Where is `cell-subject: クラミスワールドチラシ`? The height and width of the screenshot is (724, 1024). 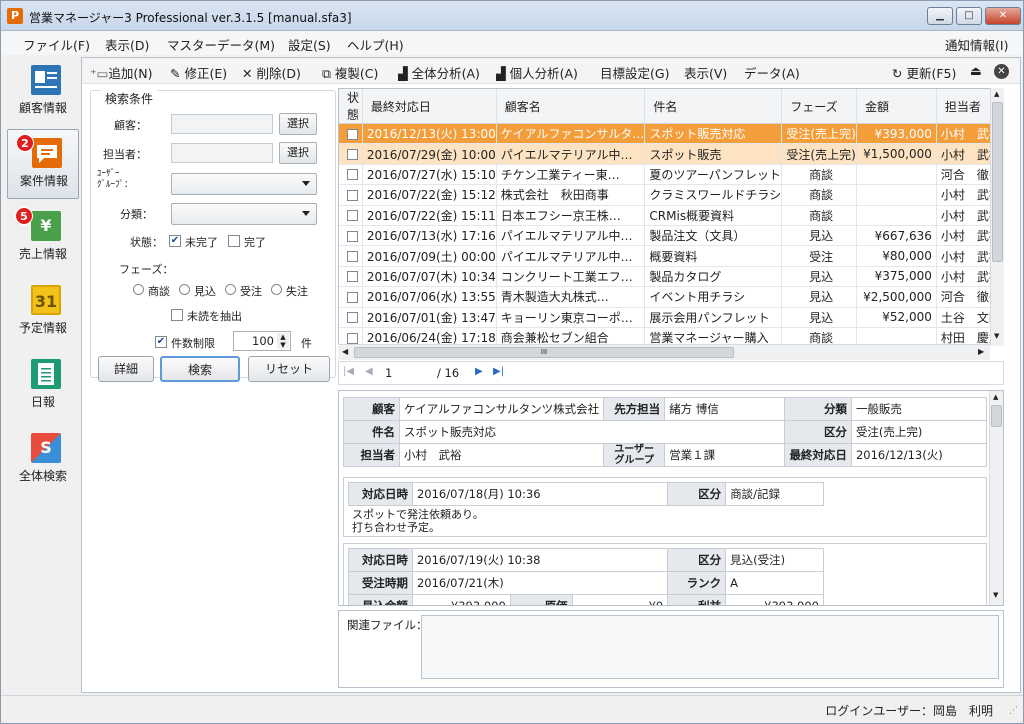 cell-subject: クラミスワールドチラシ is located at coordinates (713, 195).